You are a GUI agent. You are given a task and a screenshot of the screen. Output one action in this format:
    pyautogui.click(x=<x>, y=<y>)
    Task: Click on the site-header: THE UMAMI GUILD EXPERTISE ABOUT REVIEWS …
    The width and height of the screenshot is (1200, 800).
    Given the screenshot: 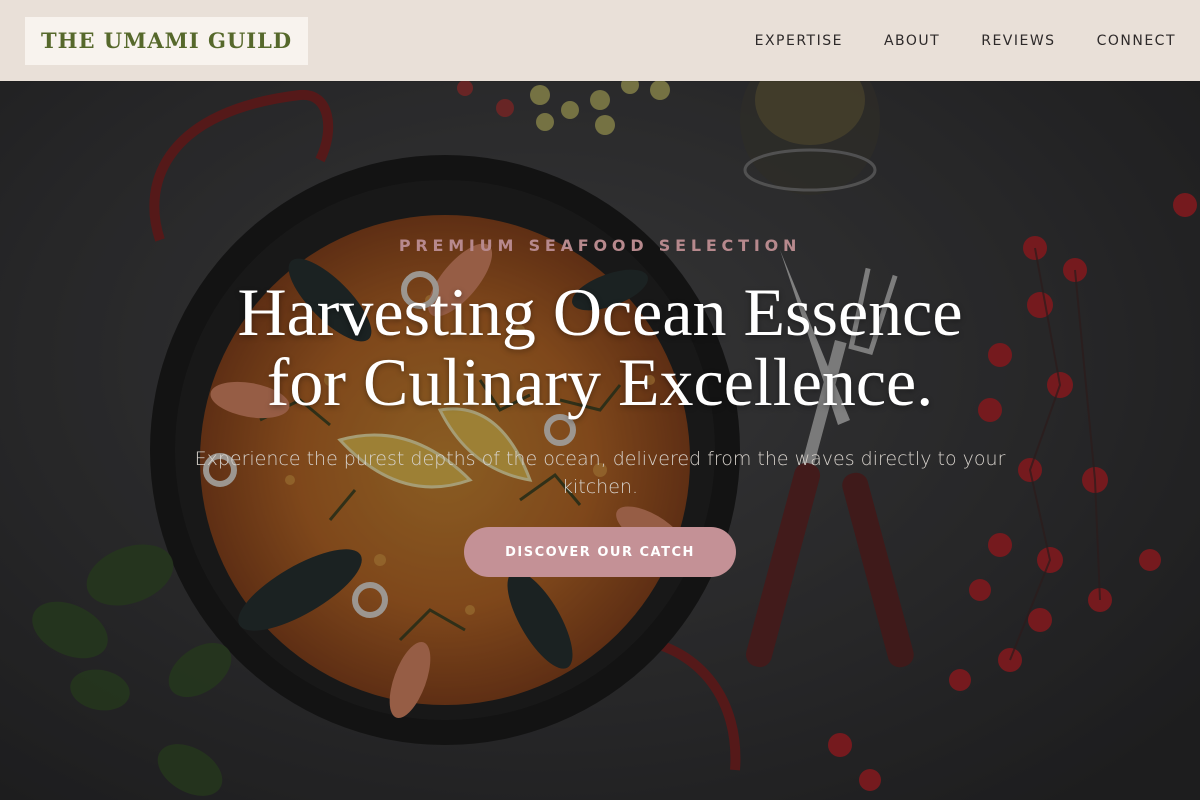 What is the action you would take?
    pyautogui.click(x=600, y=40)
    